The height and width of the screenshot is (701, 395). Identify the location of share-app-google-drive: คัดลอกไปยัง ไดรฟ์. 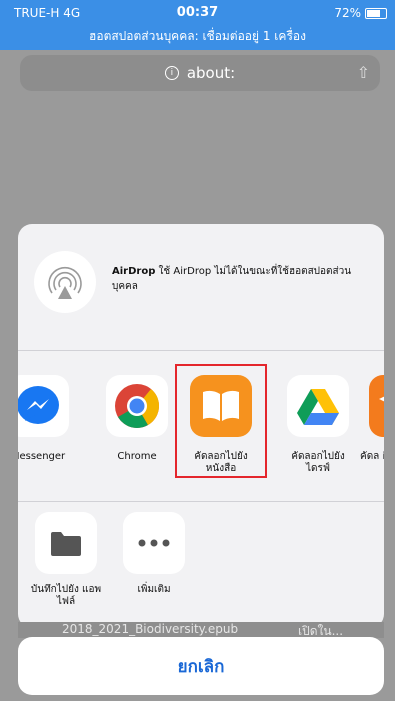
(318, 425).